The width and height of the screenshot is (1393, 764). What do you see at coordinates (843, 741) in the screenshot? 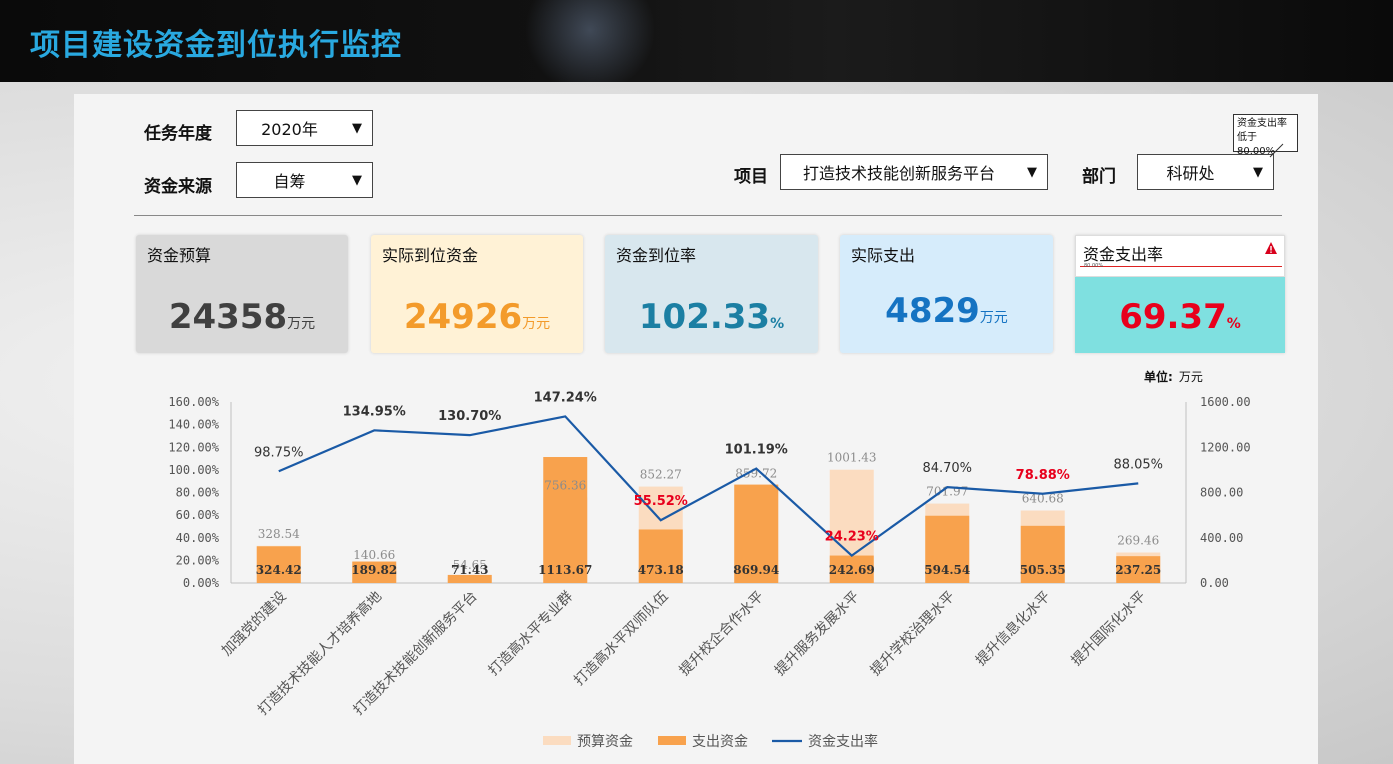
I see `legend-rate-label: 资金支出率` at bounding box center [843, 741].